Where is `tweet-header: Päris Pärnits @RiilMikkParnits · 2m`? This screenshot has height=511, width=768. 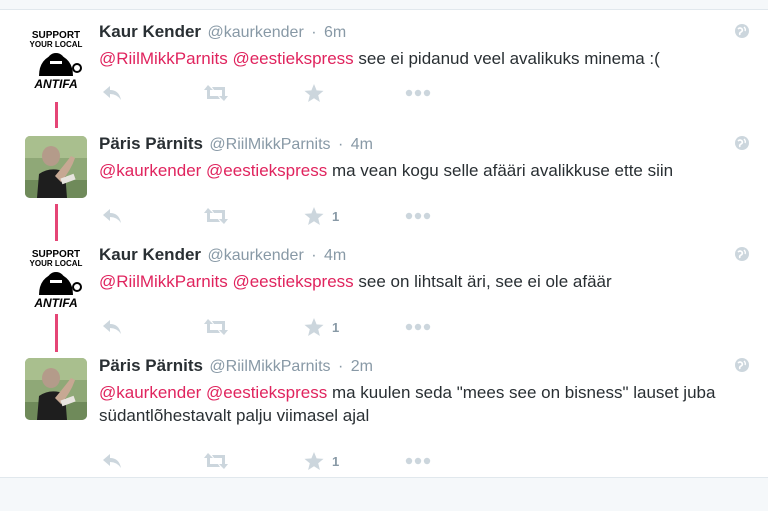 tweet-header: Päris Pärnits @RiilMikkParnits · 2m is located at coordinates (236, 367).